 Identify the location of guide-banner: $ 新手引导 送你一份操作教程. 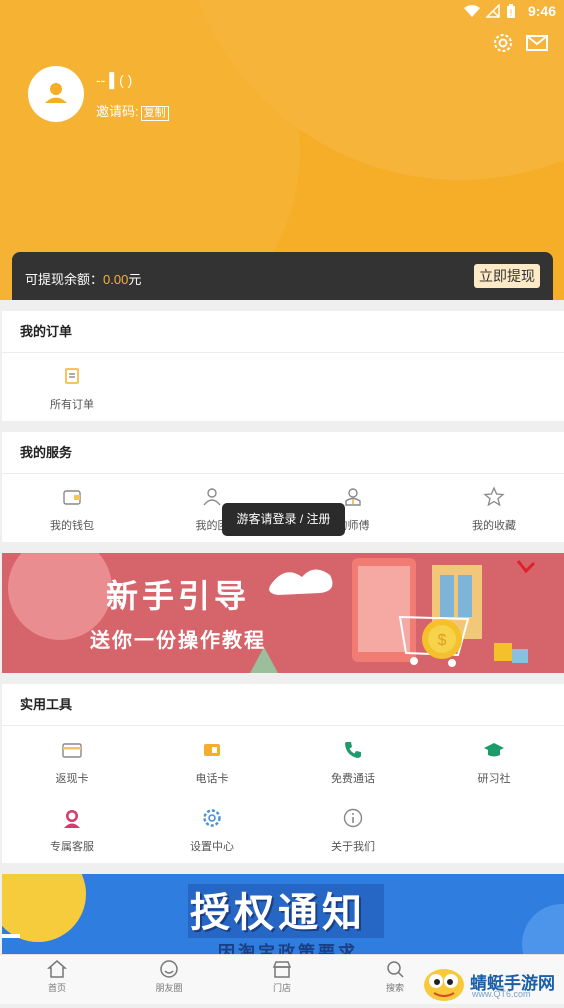
(283, 613).